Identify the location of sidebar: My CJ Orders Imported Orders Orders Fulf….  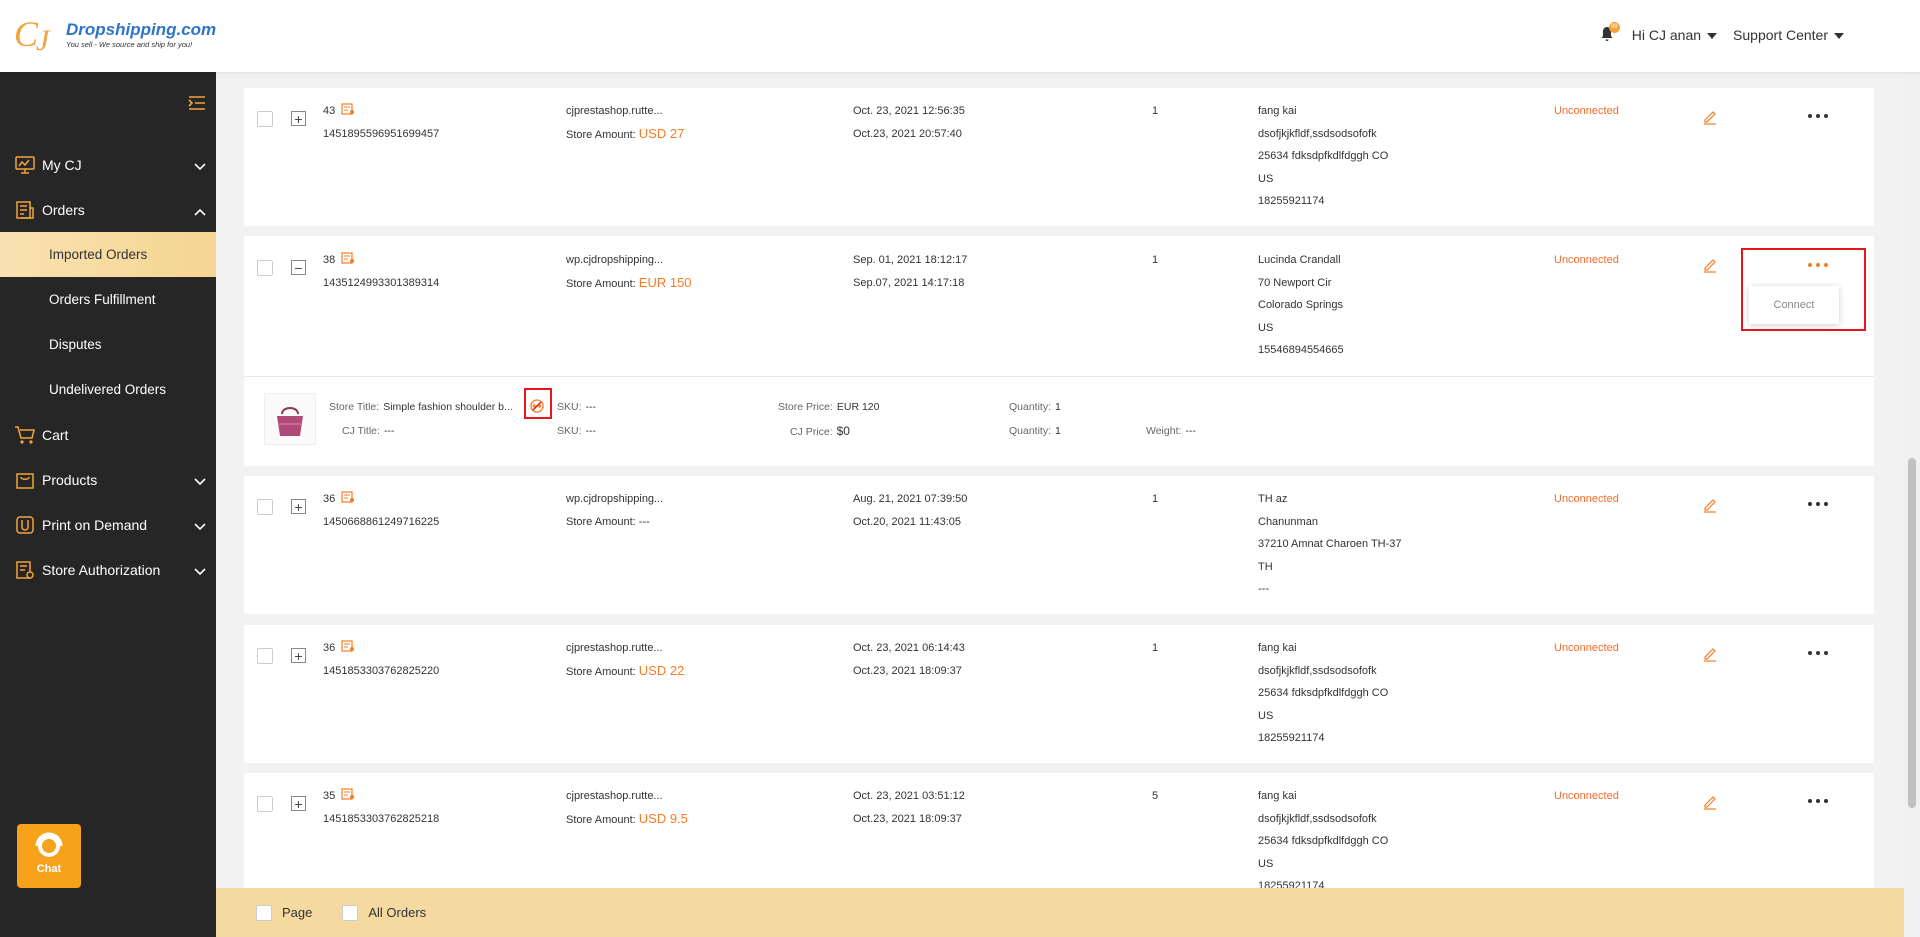
(108, 504).